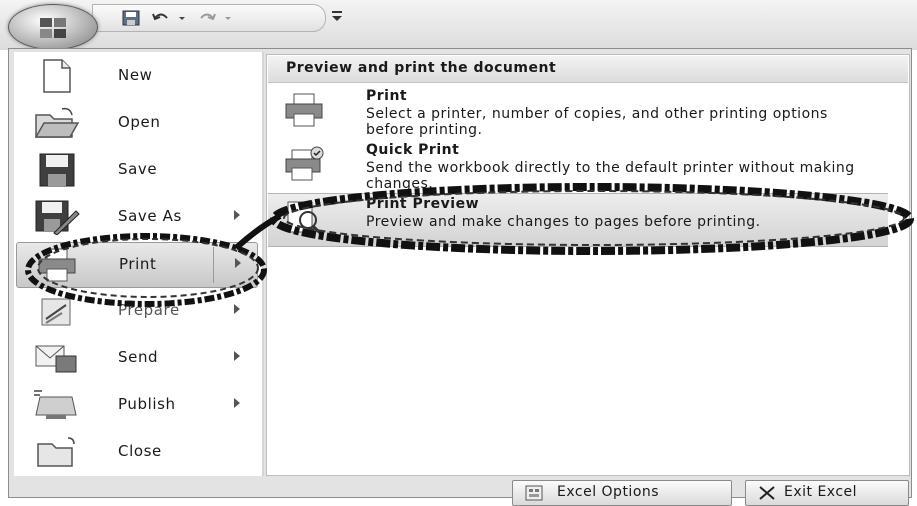  Describe the element at coordinates (588, 69) in the screenshot. I see `submenu-header: Preview and print the document` at that location.